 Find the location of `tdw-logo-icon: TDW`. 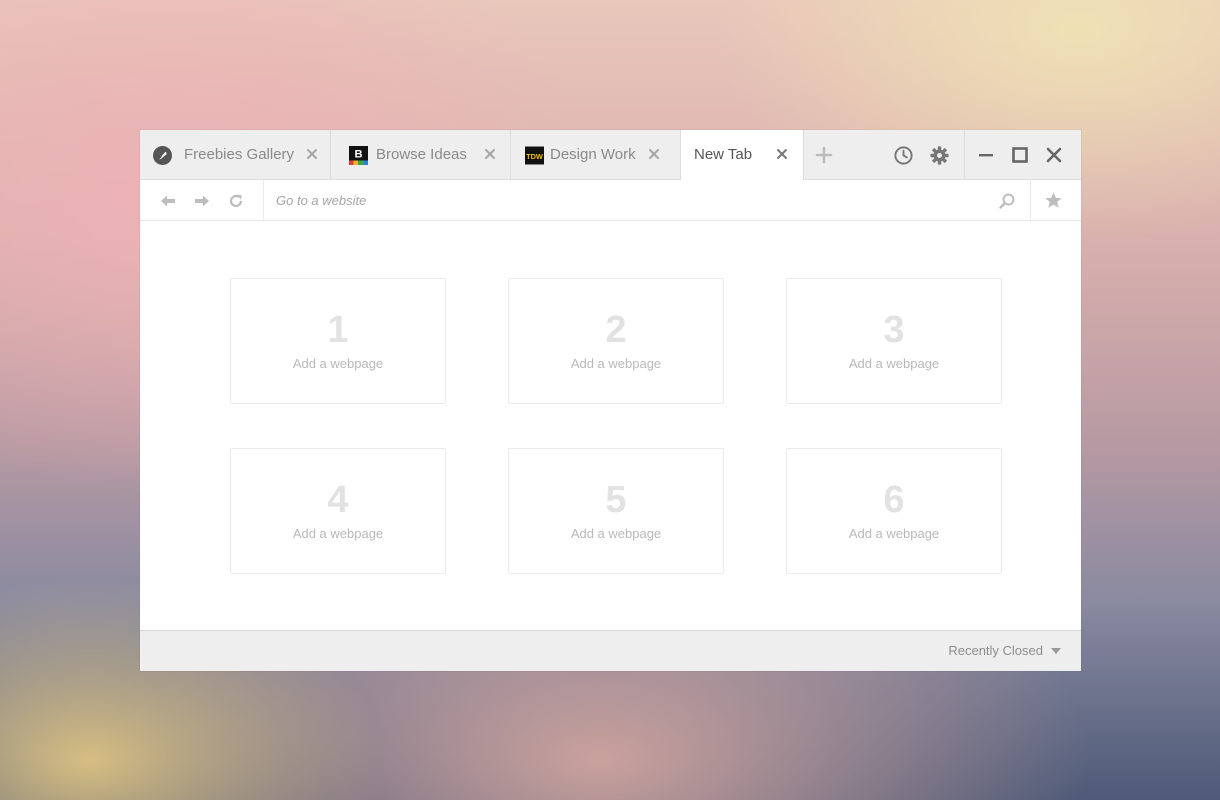

tdw-logo-icon: TDW is located at coordinates (534, 155).